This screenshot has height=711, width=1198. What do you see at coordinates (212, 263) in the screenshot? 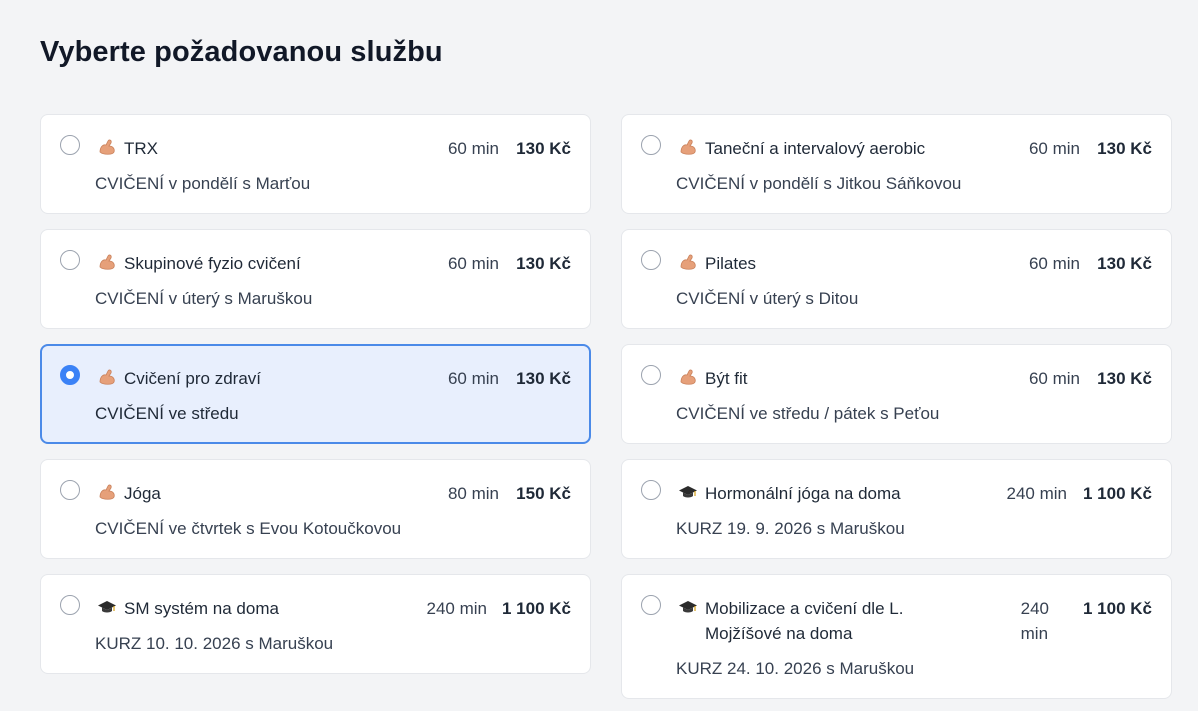
I see `service-name: Skupinové fyzio cvičení` at bounding box center [212, 263].